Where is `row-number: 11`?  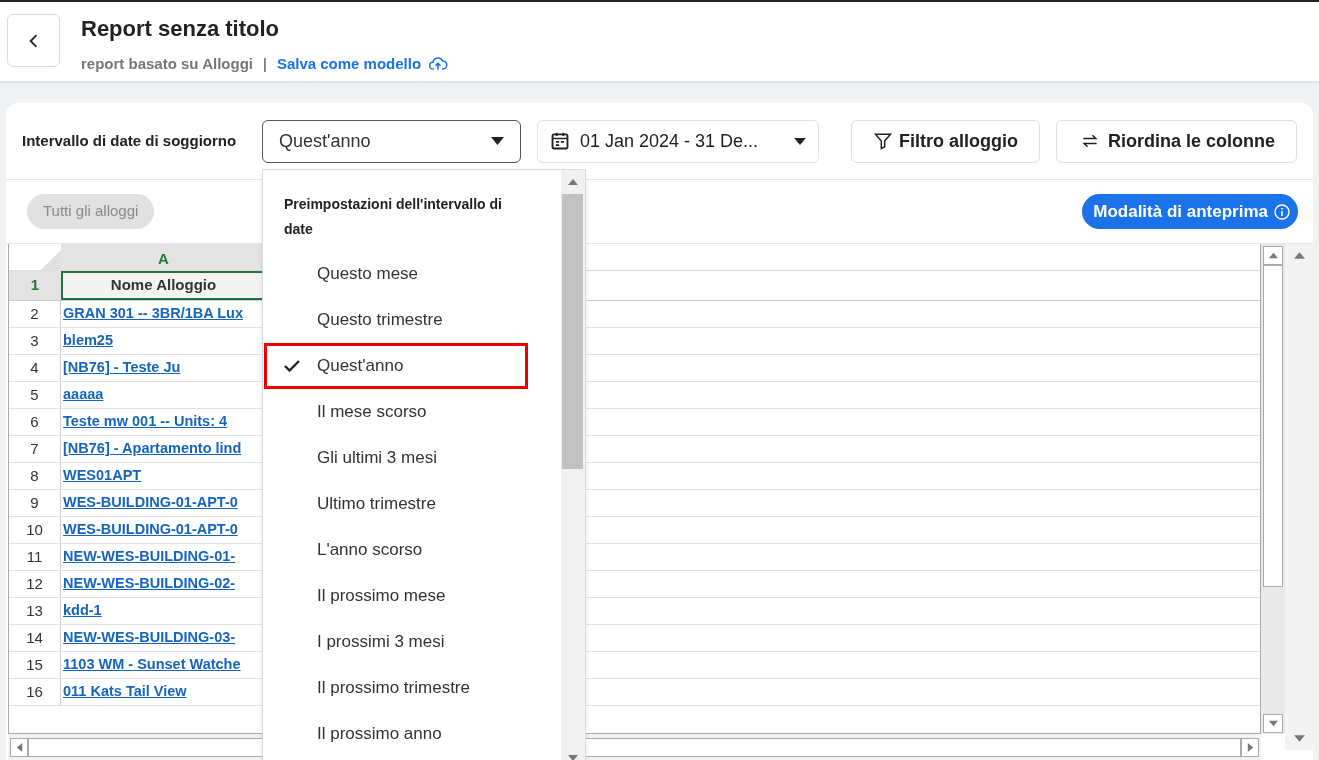
row-number: 11 is located at coordinates (35, 557).